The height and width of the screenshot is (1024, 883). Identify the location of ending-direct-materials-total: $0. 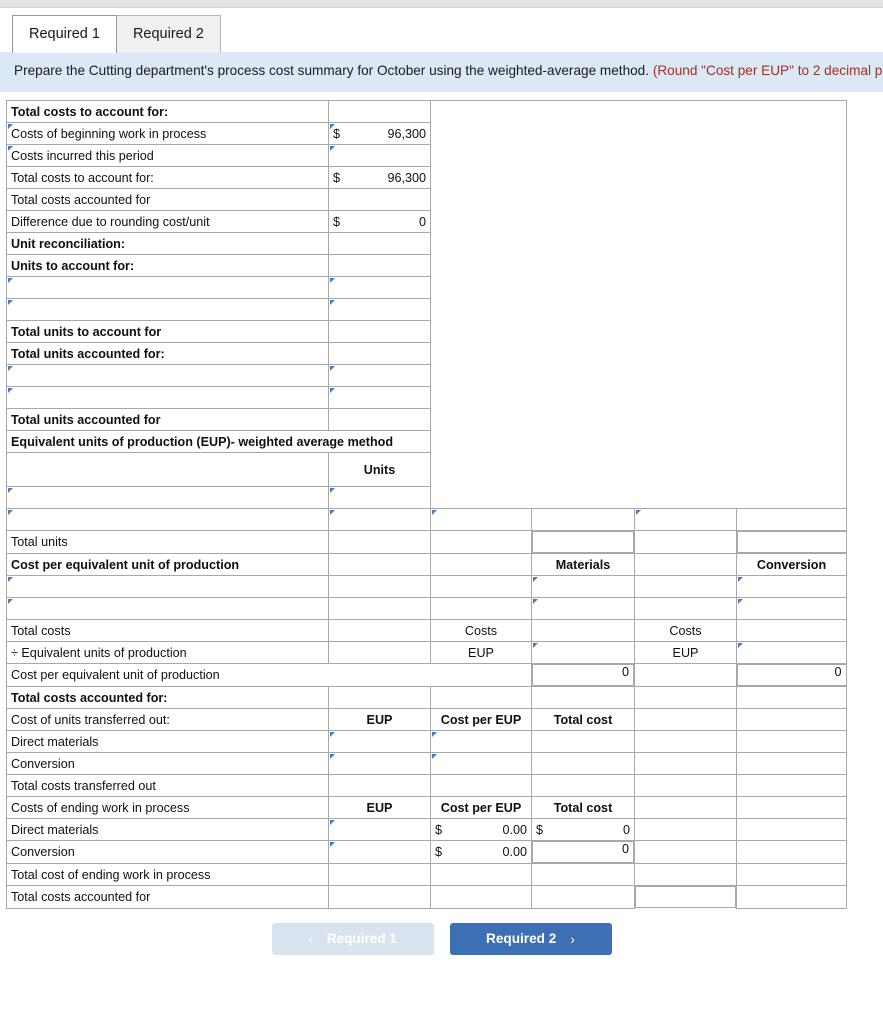
(583, 829).